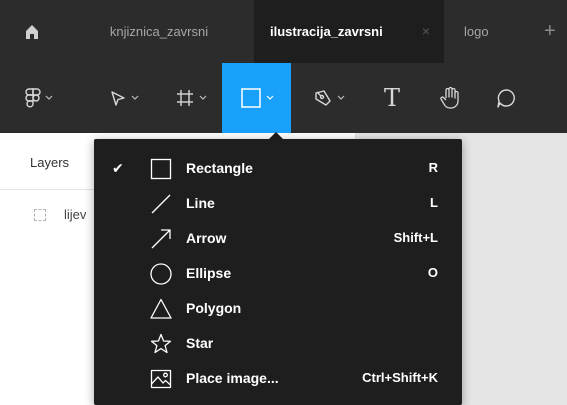 The width and height of the screenshot is (567, 405). I want to click on menu-item-label: Polygon, so click(214, 308).